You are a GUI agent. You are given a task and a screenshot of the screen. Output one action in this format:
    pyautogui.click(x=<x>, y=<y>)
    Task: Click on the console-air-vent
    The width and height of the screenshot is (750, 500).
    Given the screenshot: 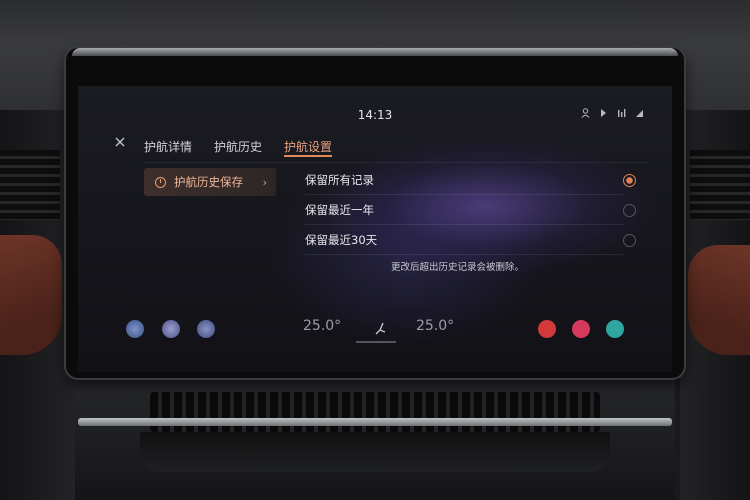 What is the action you would take?
    pyautogui.click(x=375, y=412)
    